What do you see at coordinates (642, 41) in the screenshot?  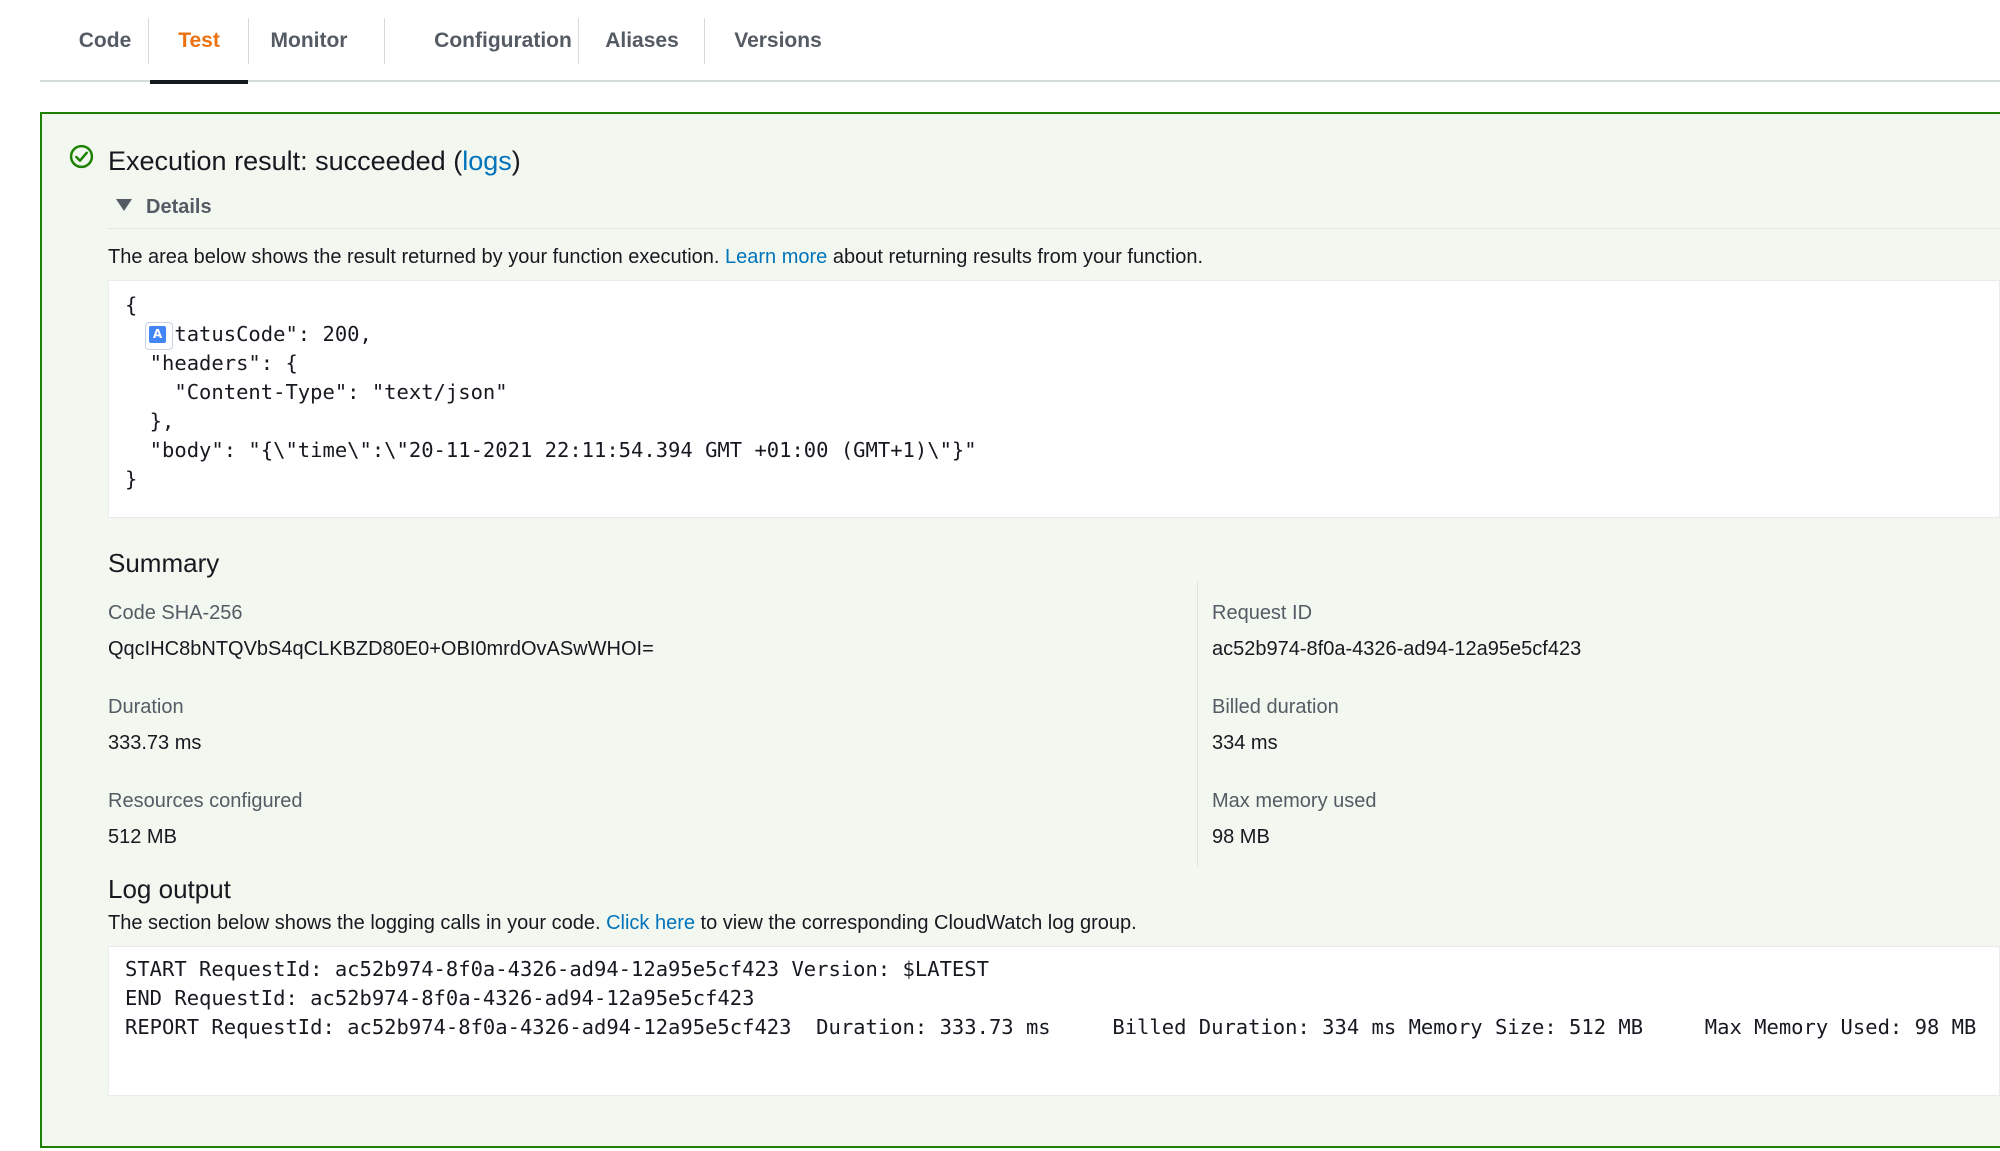 I see `tab-aliases: Aliases` at bounding box center [642, 41].